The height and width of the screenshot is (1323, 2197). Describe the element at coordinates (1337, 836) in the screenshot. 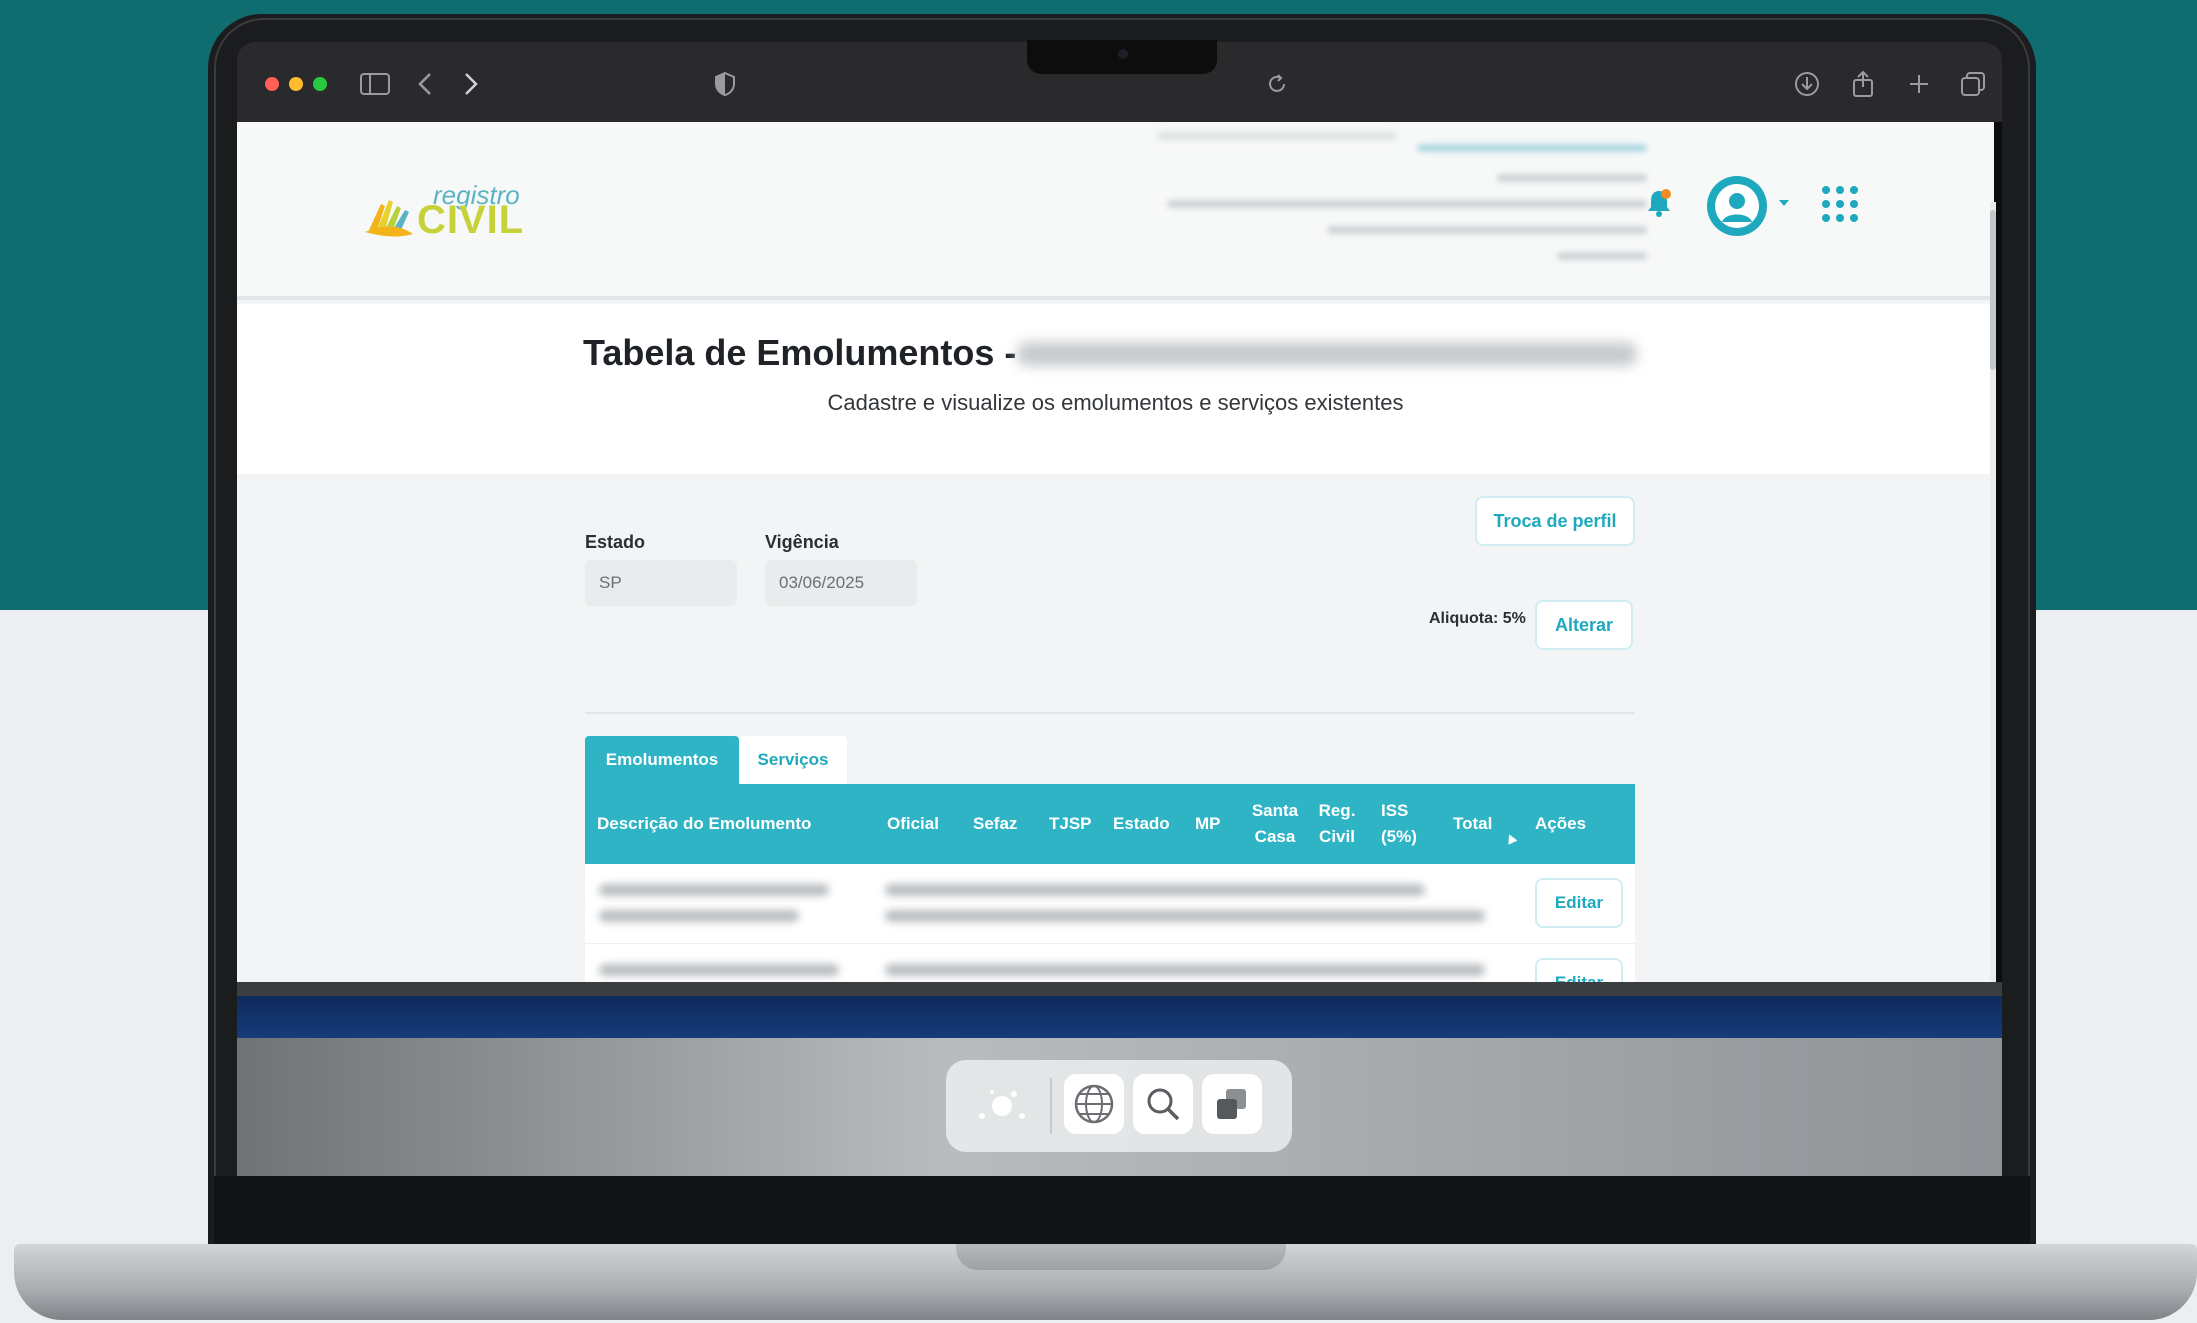

I see `column-header-reg-civil-line2: Civil` at that location.